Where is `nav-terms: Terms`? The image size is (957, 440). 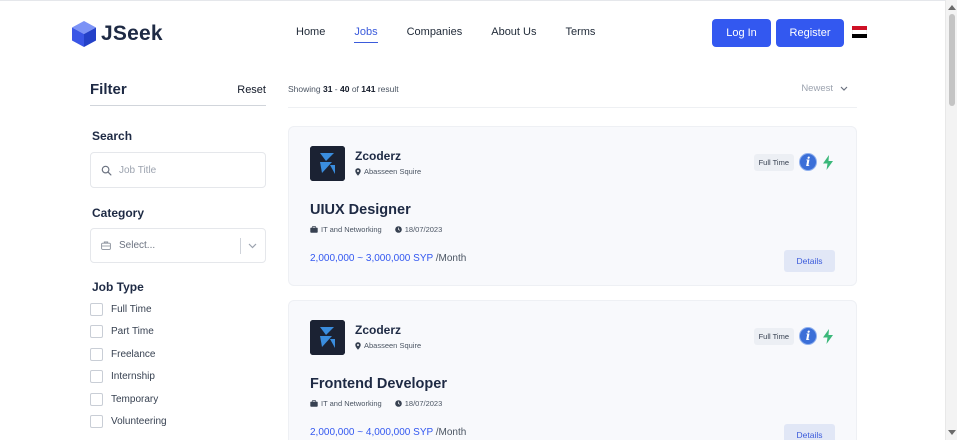
nav-terms: Terms is located at coordinates (580, 32).